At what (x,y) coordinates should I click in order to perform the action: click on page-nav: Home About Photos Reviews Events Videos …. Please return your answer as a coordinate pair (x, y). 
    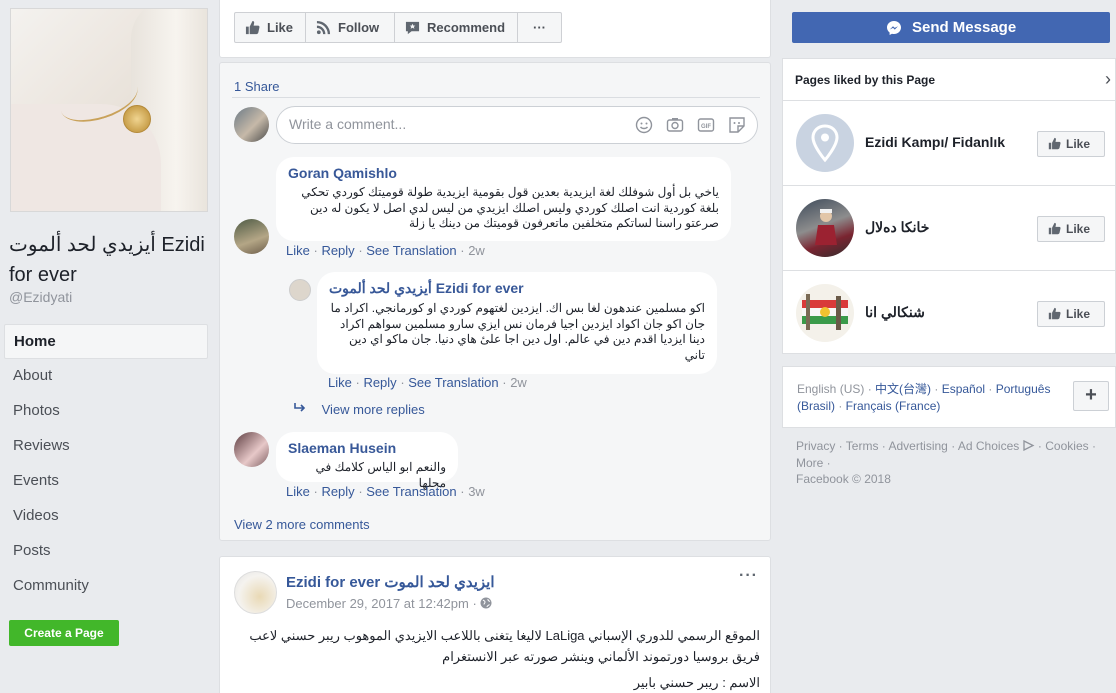
    Looking at the image, I should click on (106, 464).